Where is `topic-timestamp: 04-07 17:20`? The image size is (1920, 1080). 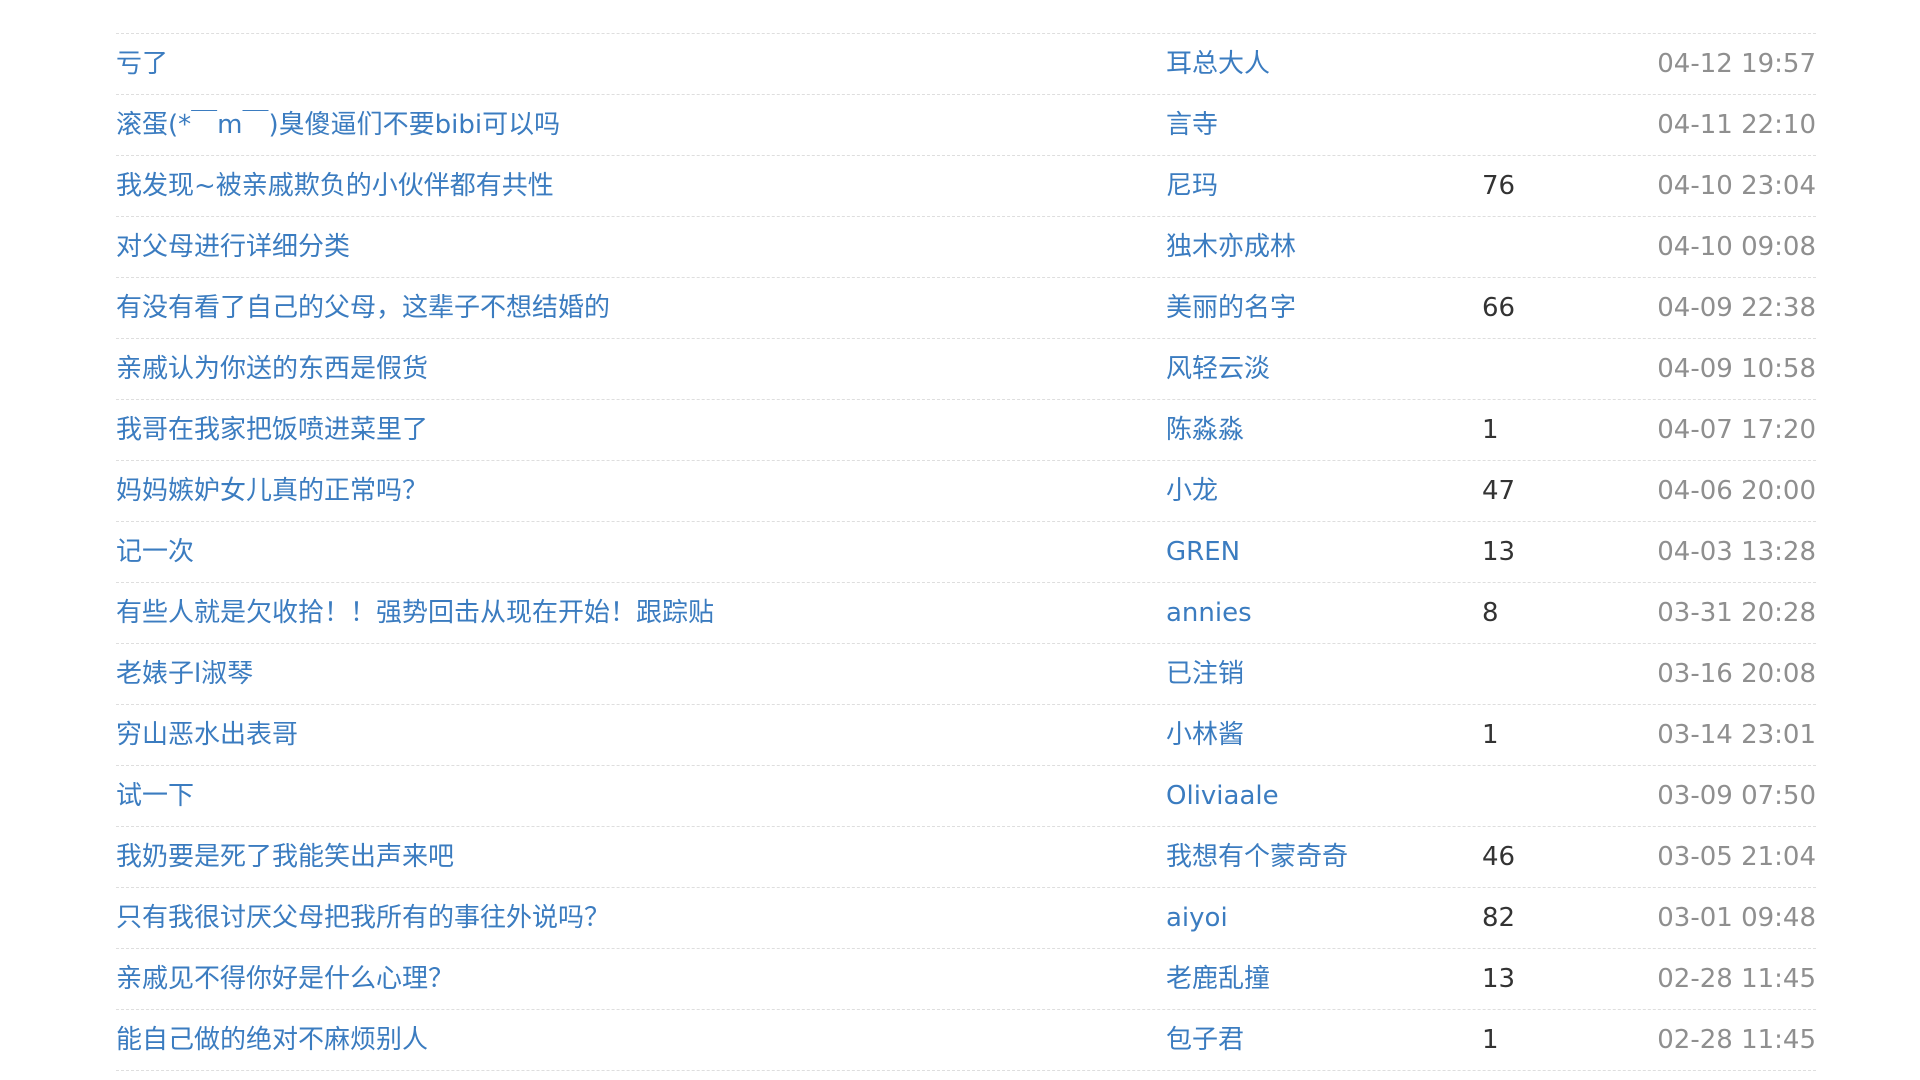 topic-timestamp: 04-07 17:20 is located at coordinates (1736, 430).